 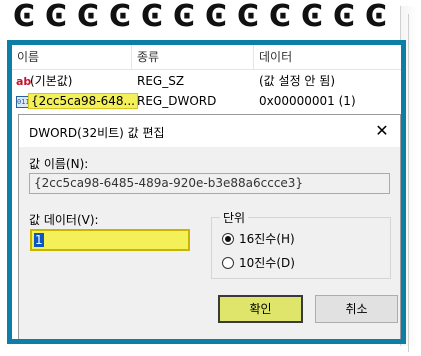 I want to click on column-header-data: 데이터, so click(x=327, y=57).